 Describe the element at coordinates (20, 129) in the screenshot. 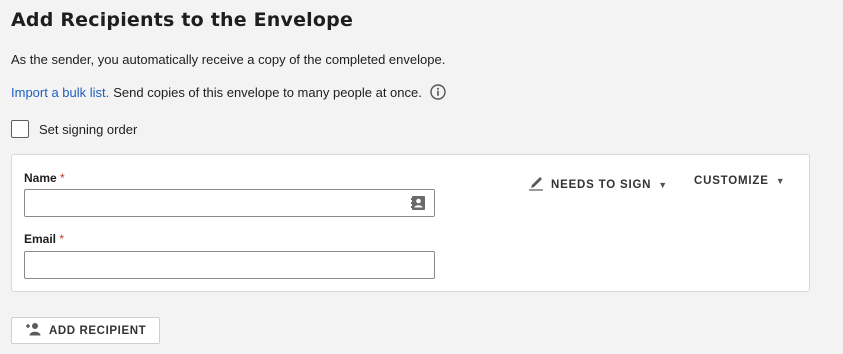

I see `signing-order-checkbox` at that location.